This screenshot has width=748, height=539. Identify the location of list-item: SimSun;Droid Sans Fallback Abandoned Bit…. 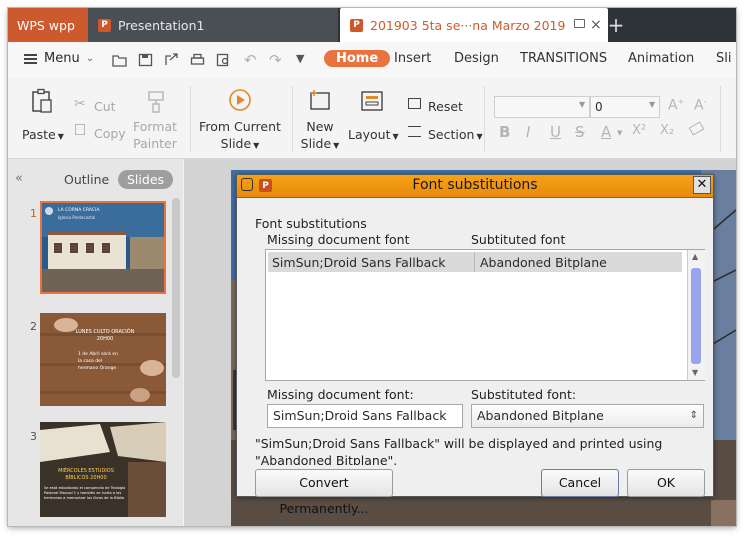
(475, 262).